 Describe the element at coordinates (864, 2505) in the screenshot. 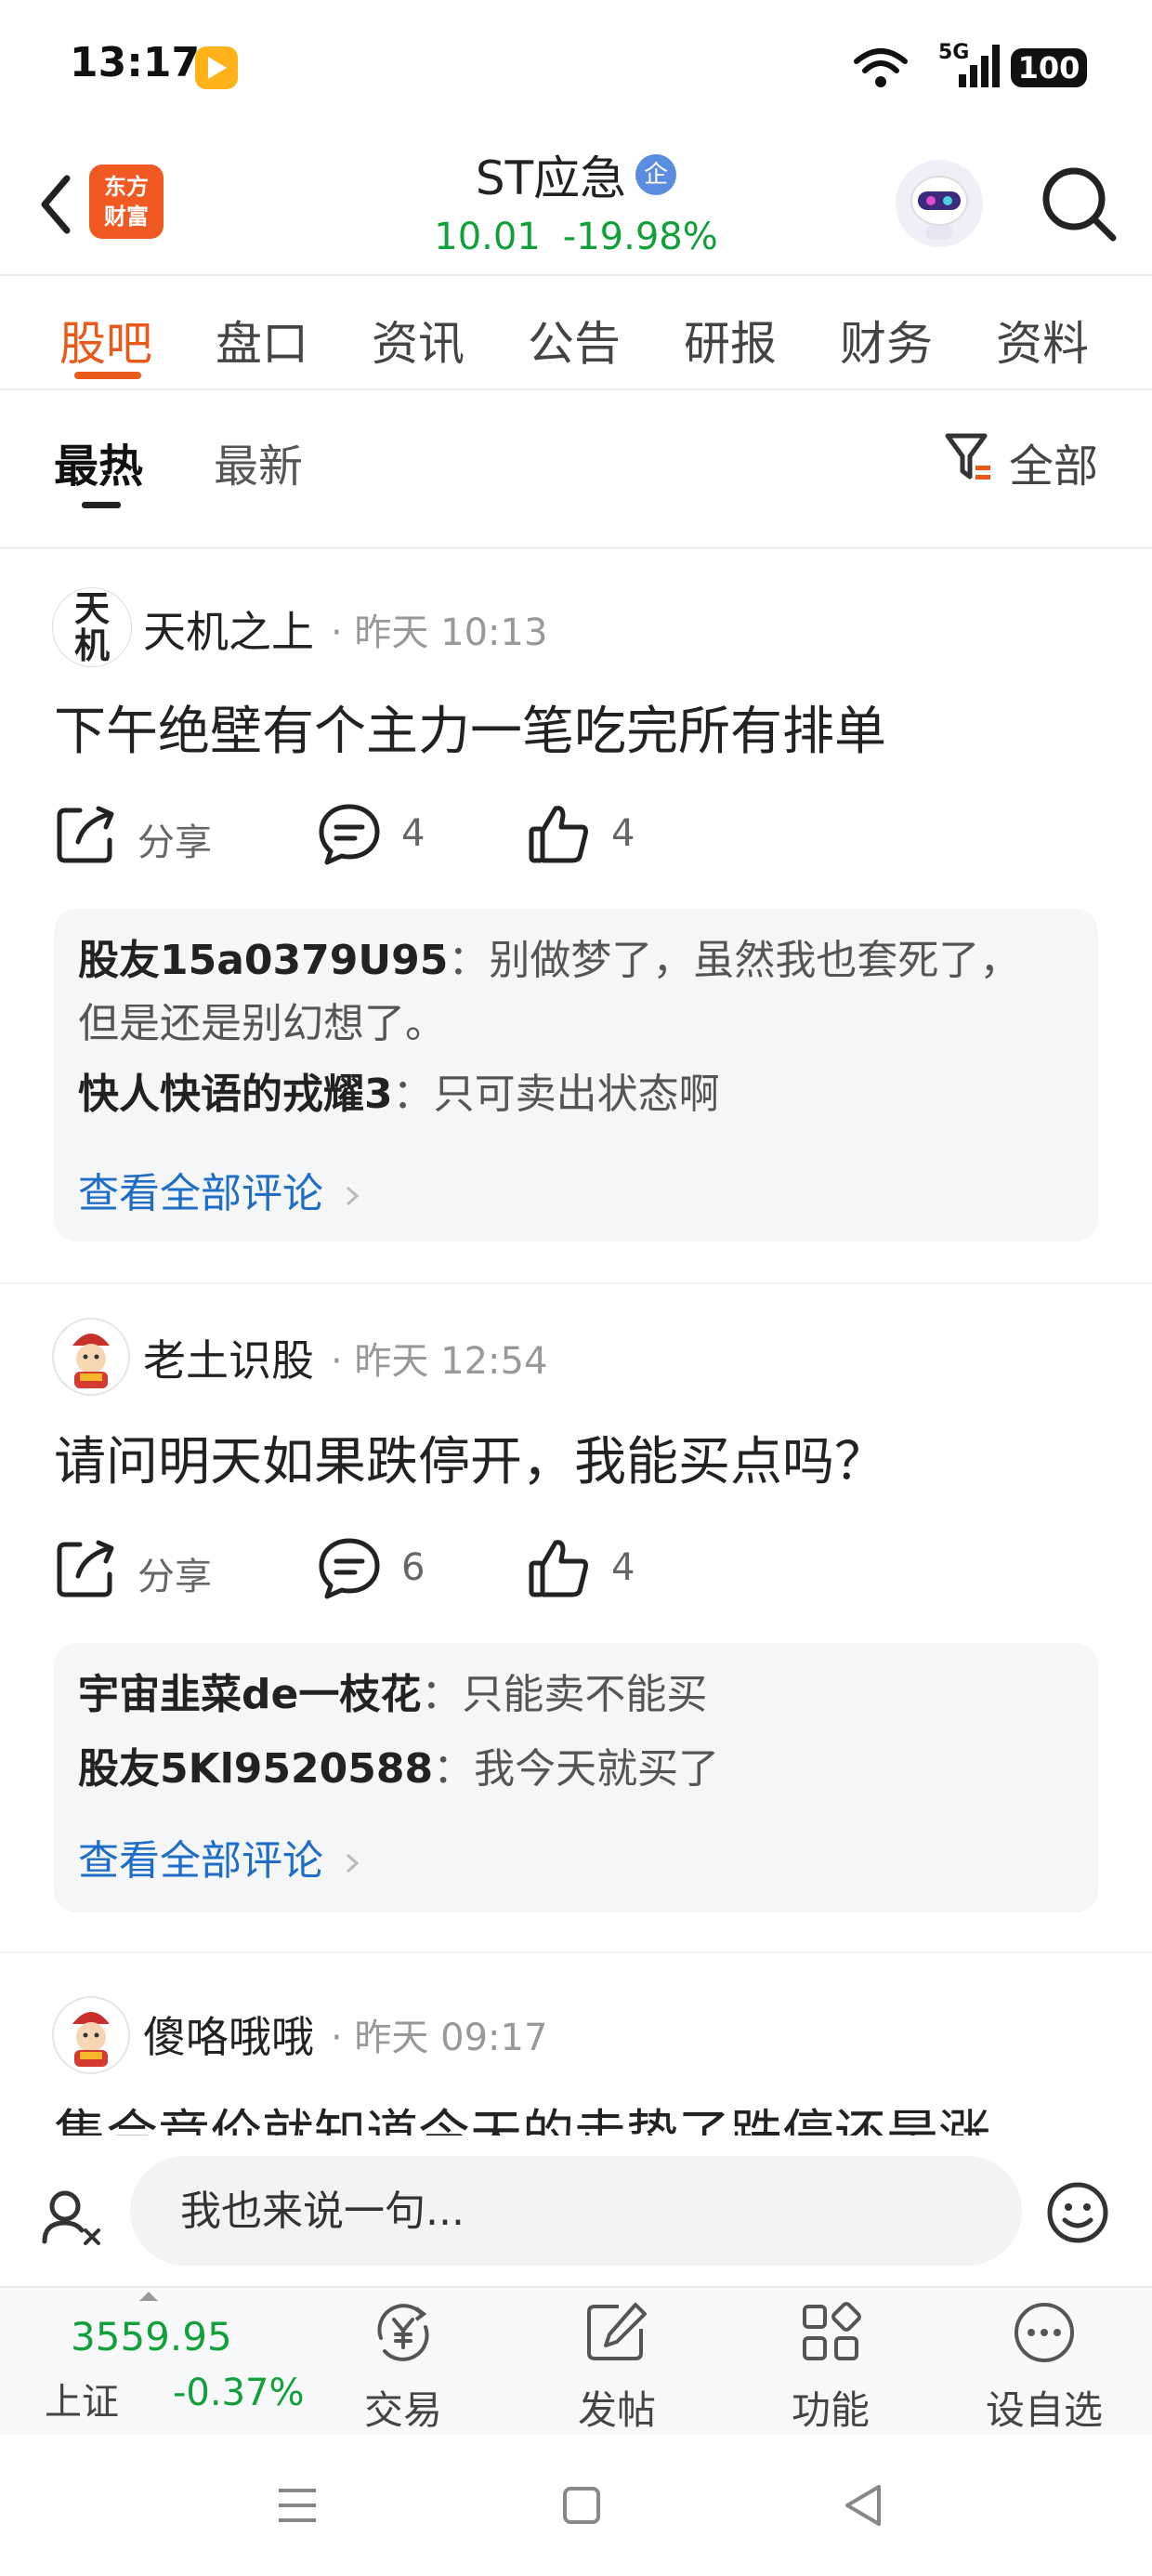

I see `back-triangle-icon` at that location.